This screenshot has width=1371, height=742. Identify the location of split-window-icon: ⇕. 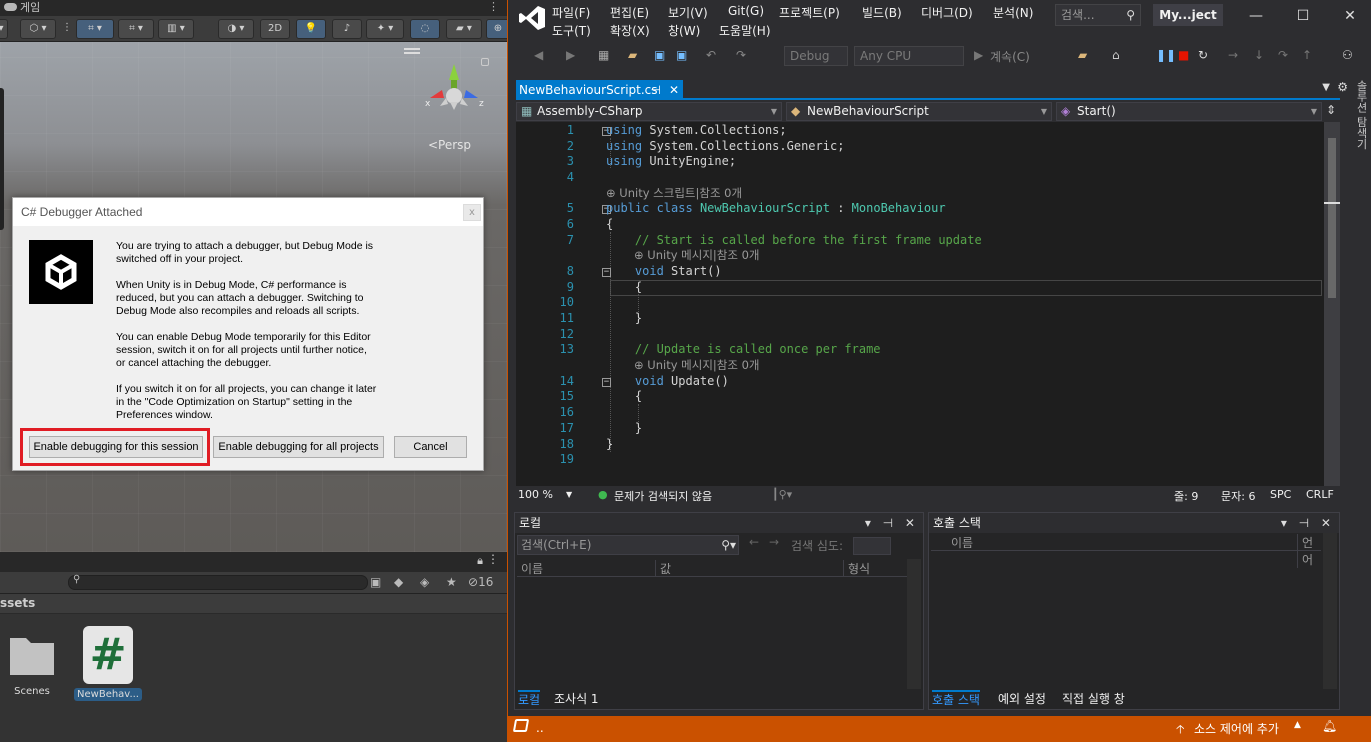
(1331, 110).